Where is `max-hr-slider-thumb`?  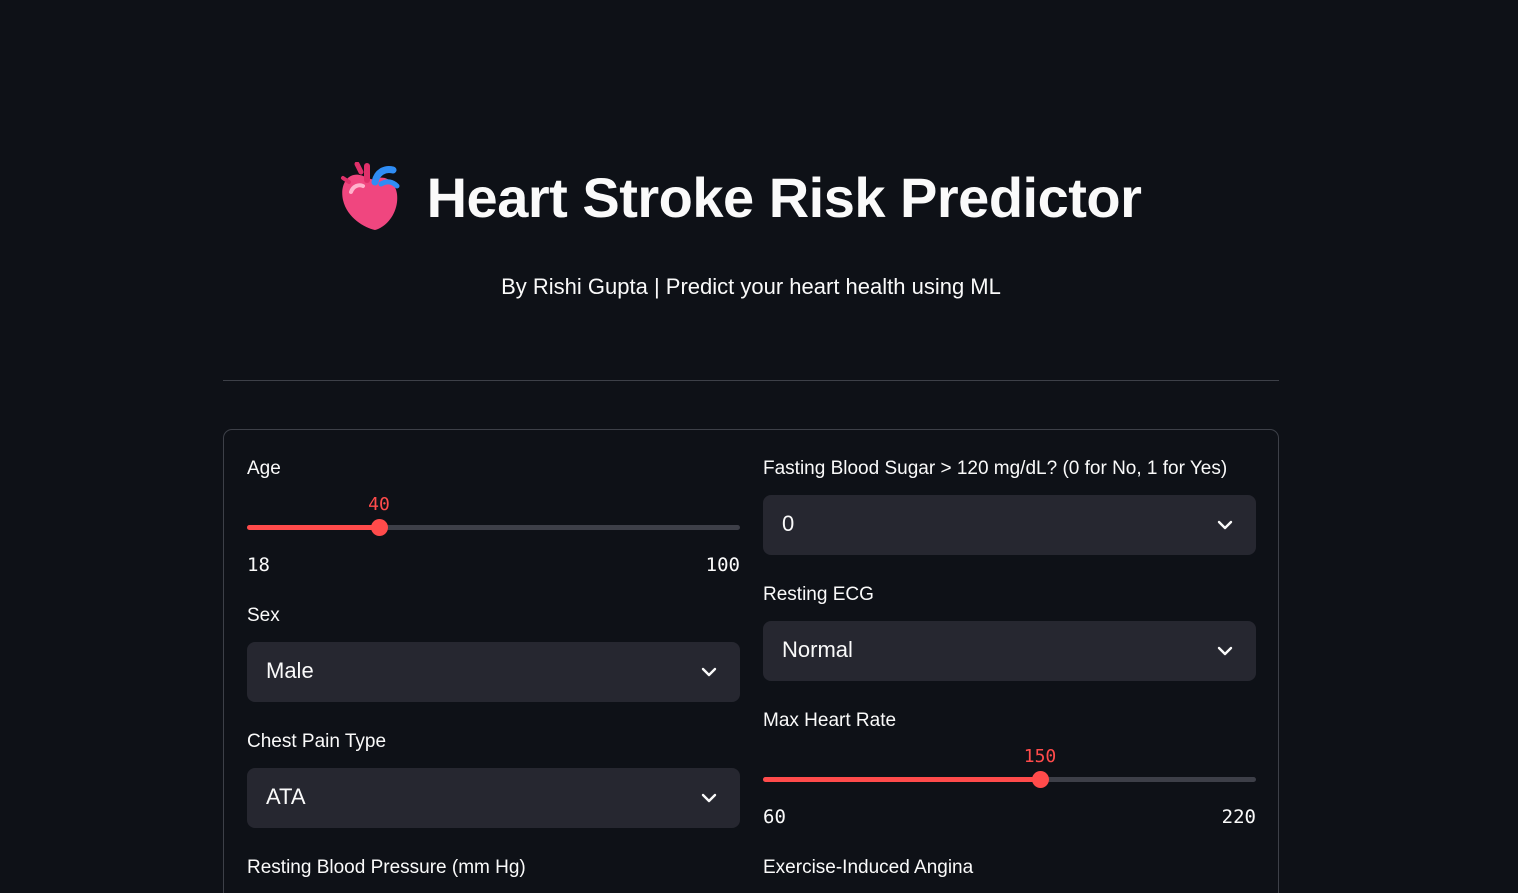 max-hr-slider-thumb is located at coordinates (1040, 779).